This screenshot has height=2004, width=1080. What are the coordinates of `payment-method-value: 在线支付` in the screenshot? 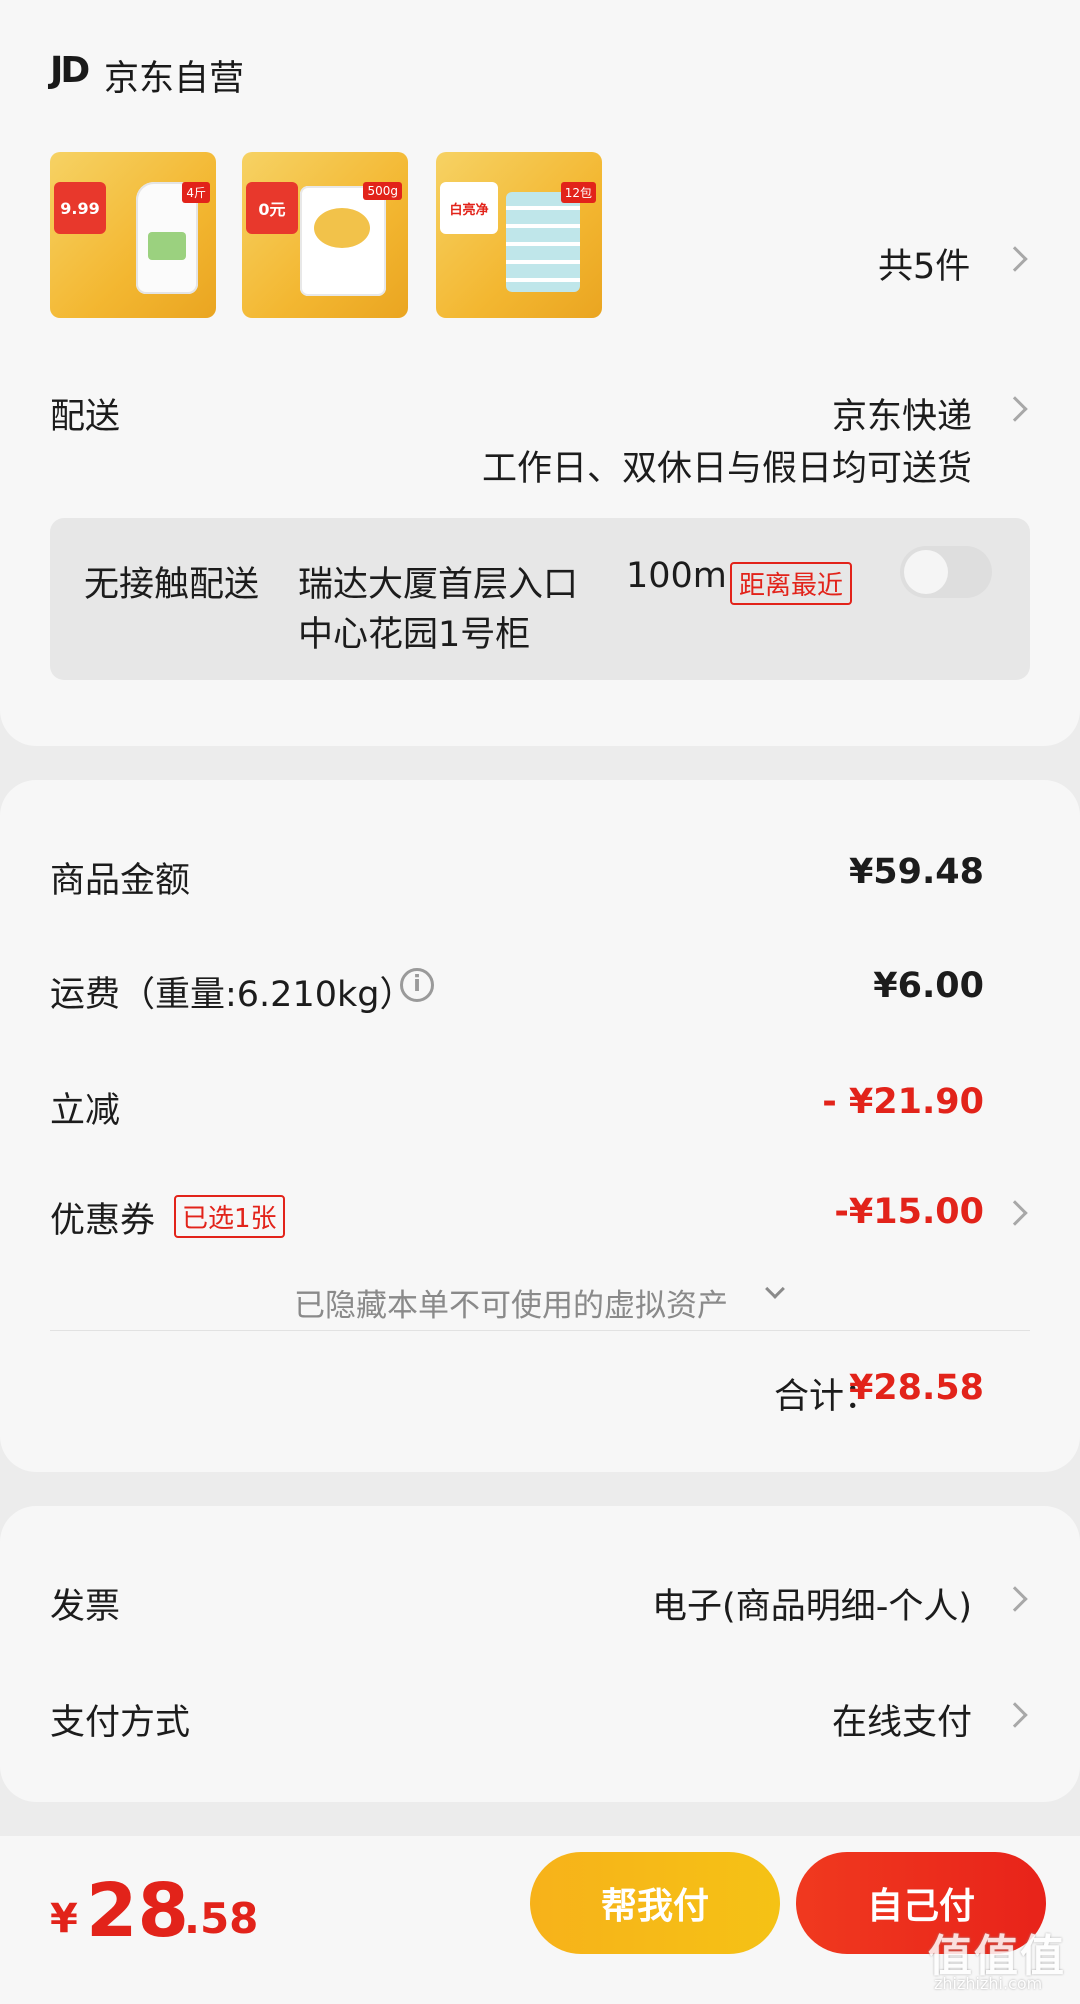 It's located at (902, 1719).